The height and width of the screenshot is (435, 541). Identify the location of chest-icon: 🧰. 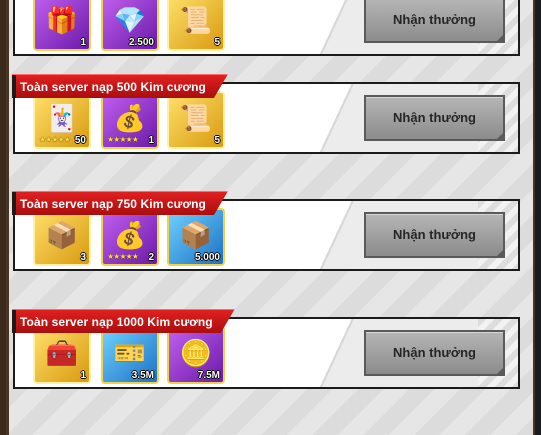
(62, 352).